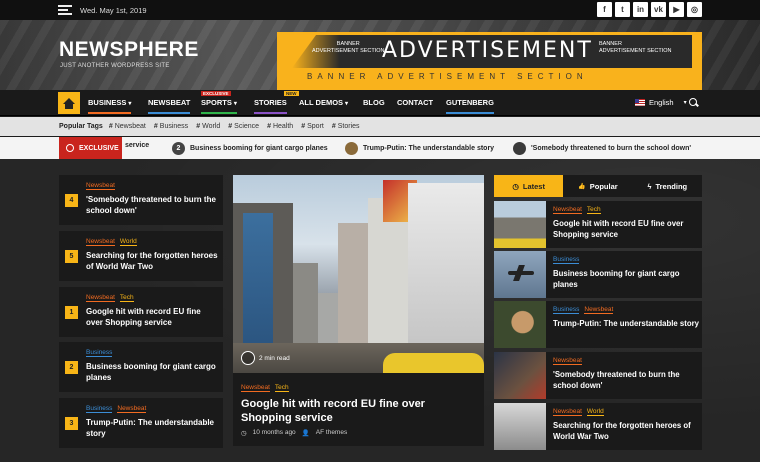  I want to click on tag-link: # Newsbeat, so click(127, 126).